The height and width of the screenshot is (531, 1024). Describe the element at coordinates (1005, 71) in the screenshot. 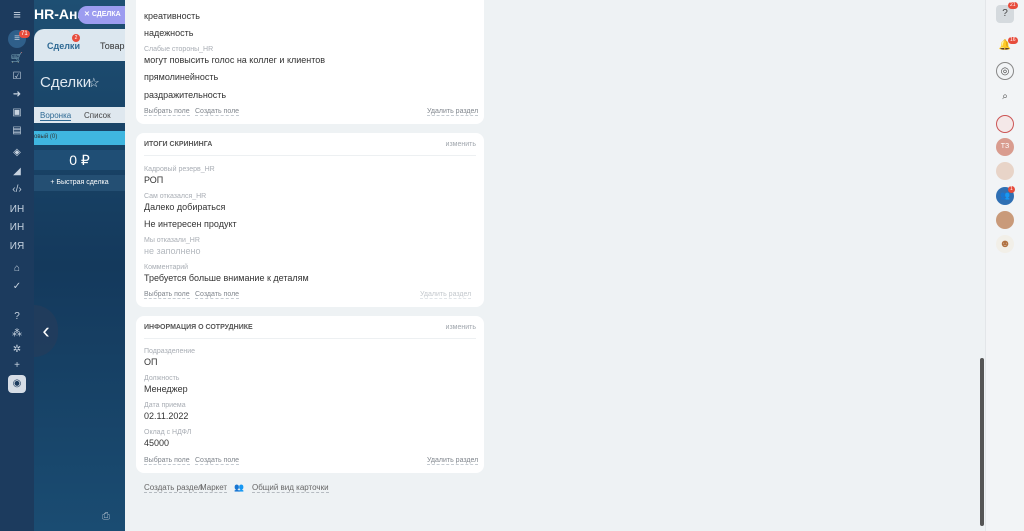

I see `messenger-icon: ◎` at that location.